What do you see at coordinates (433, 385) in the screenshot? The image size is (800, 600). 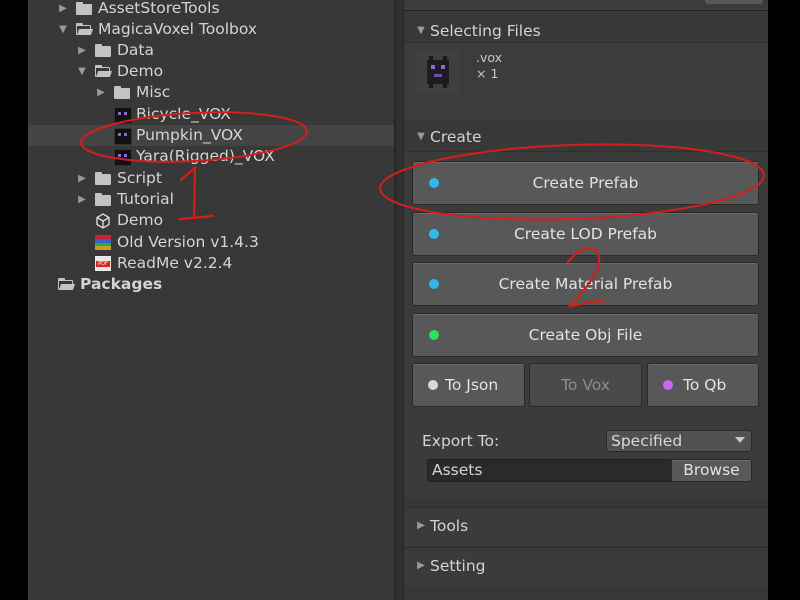 I see `status-dot-white` at bounding box center [433, 385].